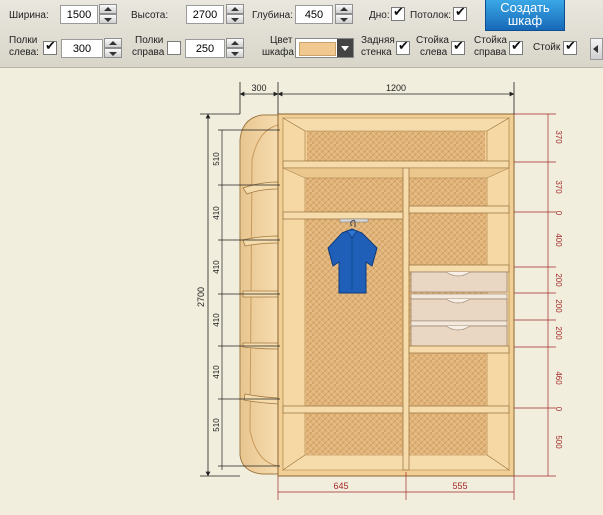 The height and width of the screenshot is (515, 603). Describe the element at coordinates (558, 240) in the screenshot. I see `right-dim-4: 400` at that location.